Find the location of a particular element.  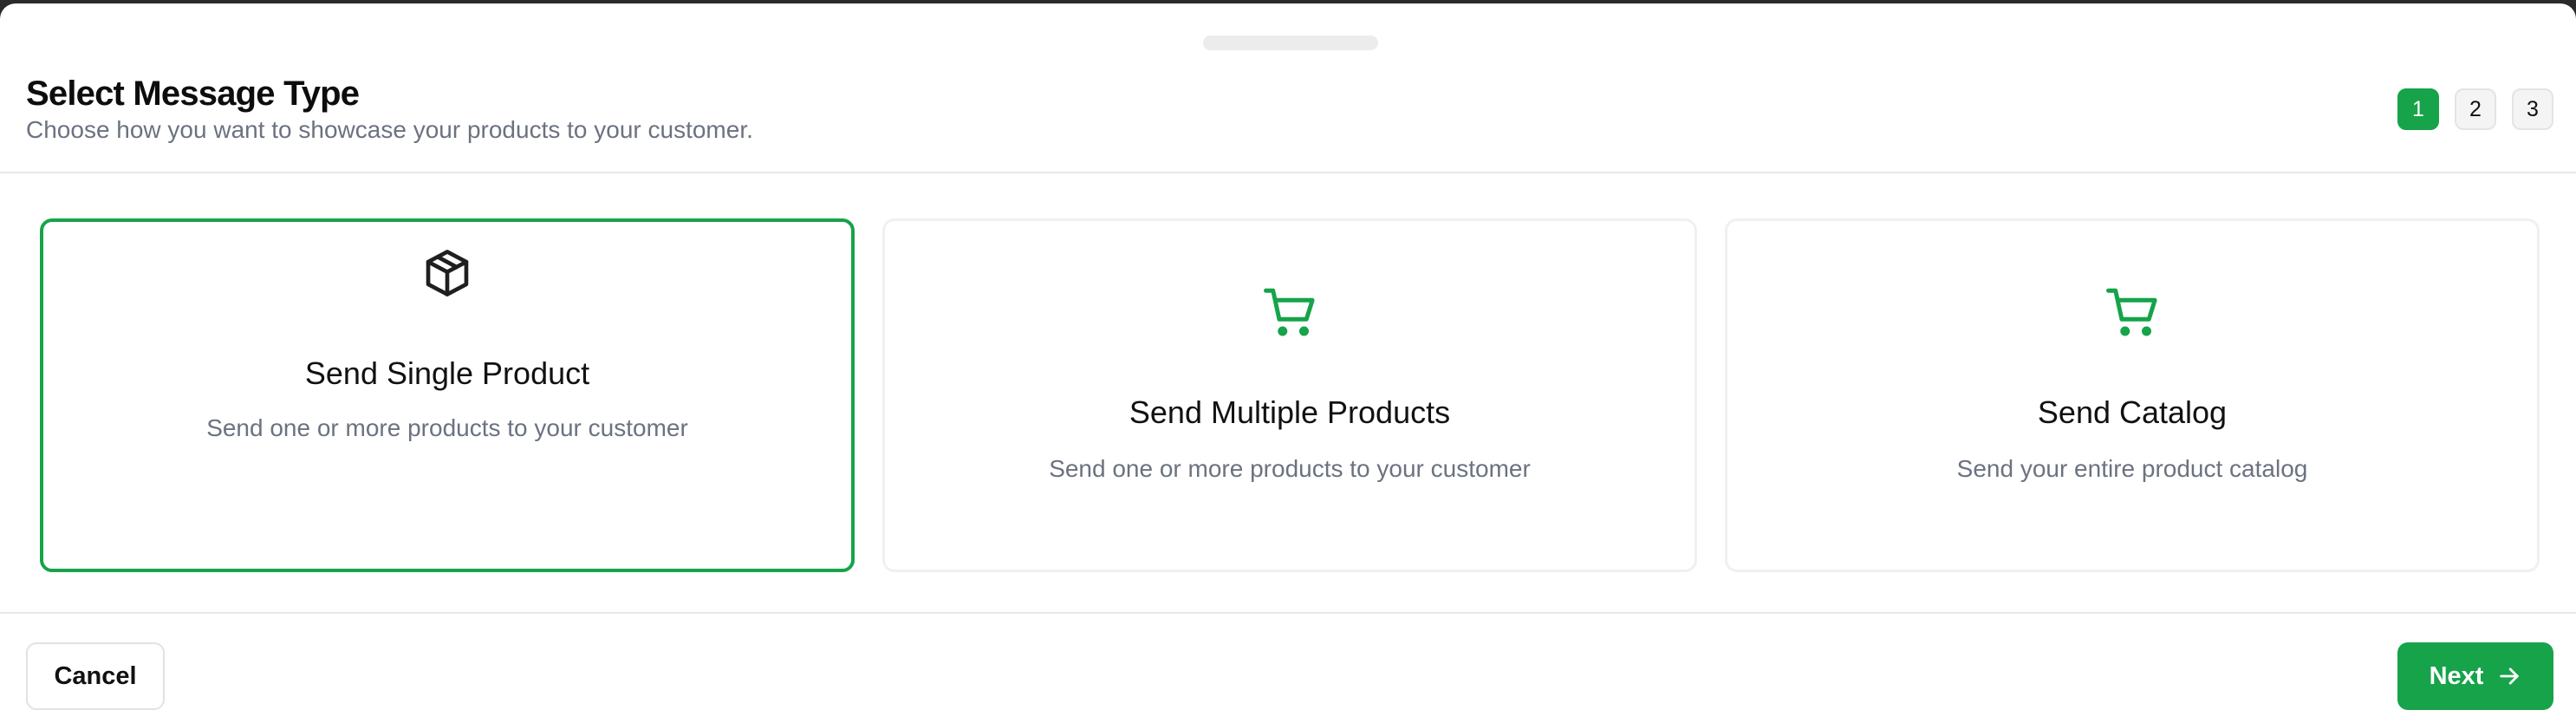

next-button: Next is located at coordinates (2475, 676).